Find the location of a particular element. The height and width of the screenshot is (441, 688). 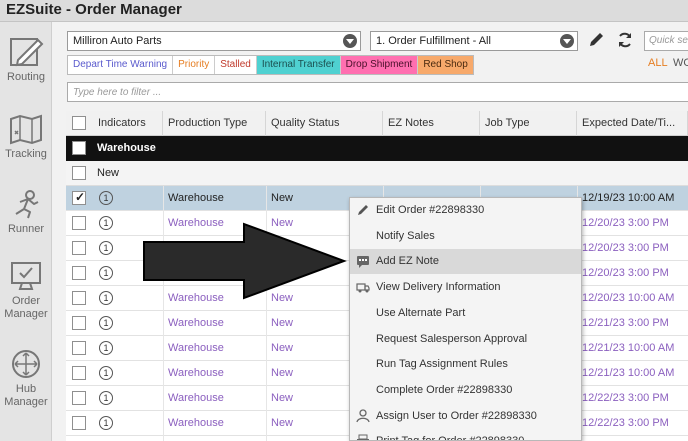

context-menu-item: Complete Order #22898330 is located at coordinates (465, 390).